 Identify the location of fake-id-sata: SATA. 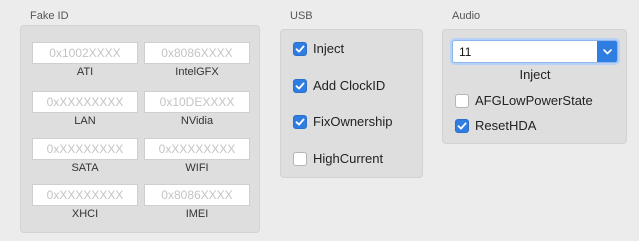
(85, 156).